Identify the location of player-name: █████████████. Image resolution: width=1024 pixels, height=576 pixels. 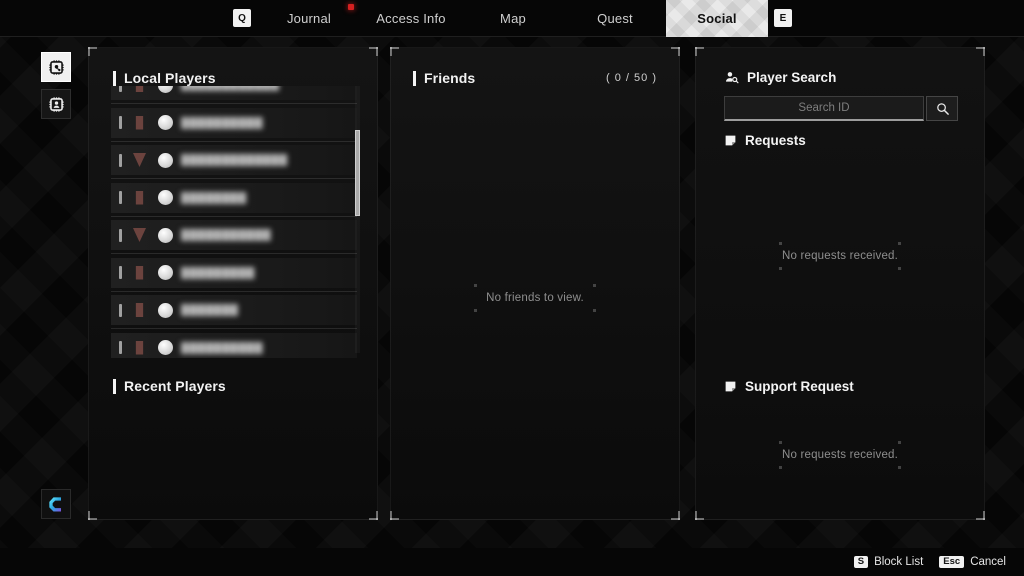
(234, 160).